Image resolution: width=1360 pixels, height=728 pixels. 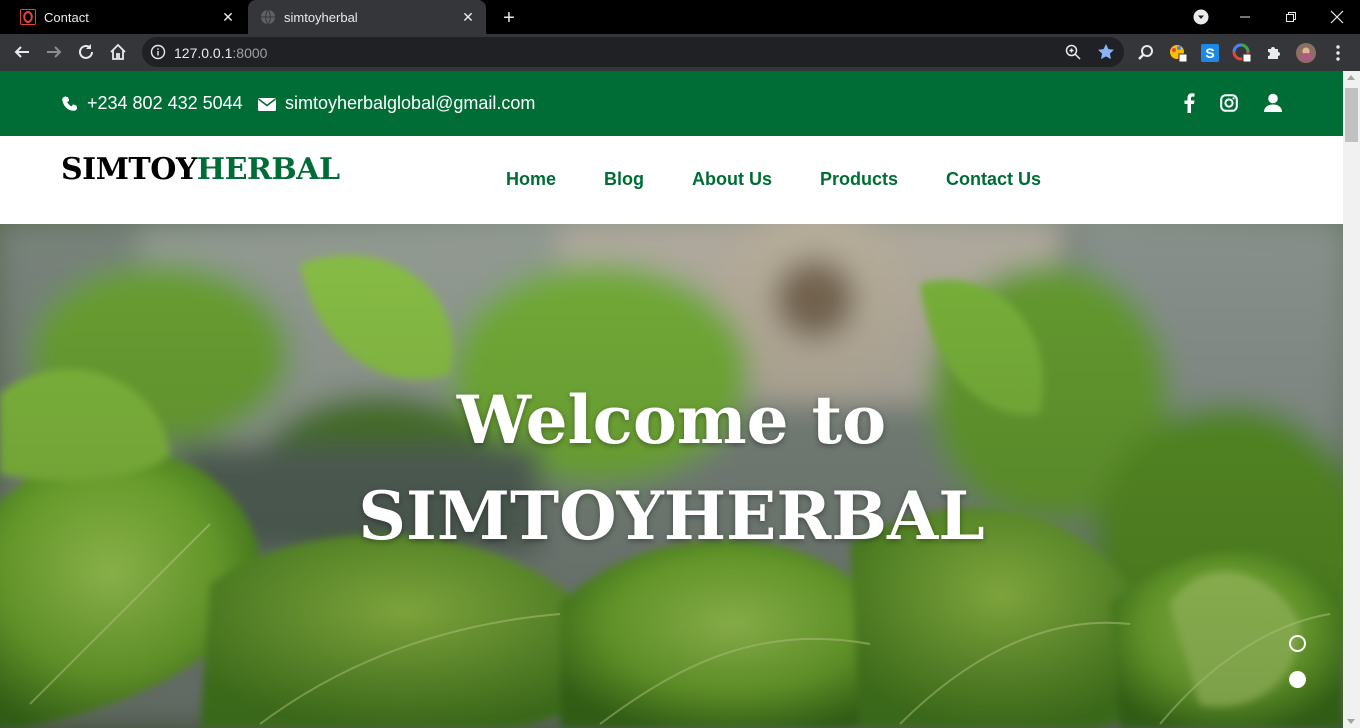 I want to click on phone-contact: +234 802 432 5044, so click(x=152, y=103).